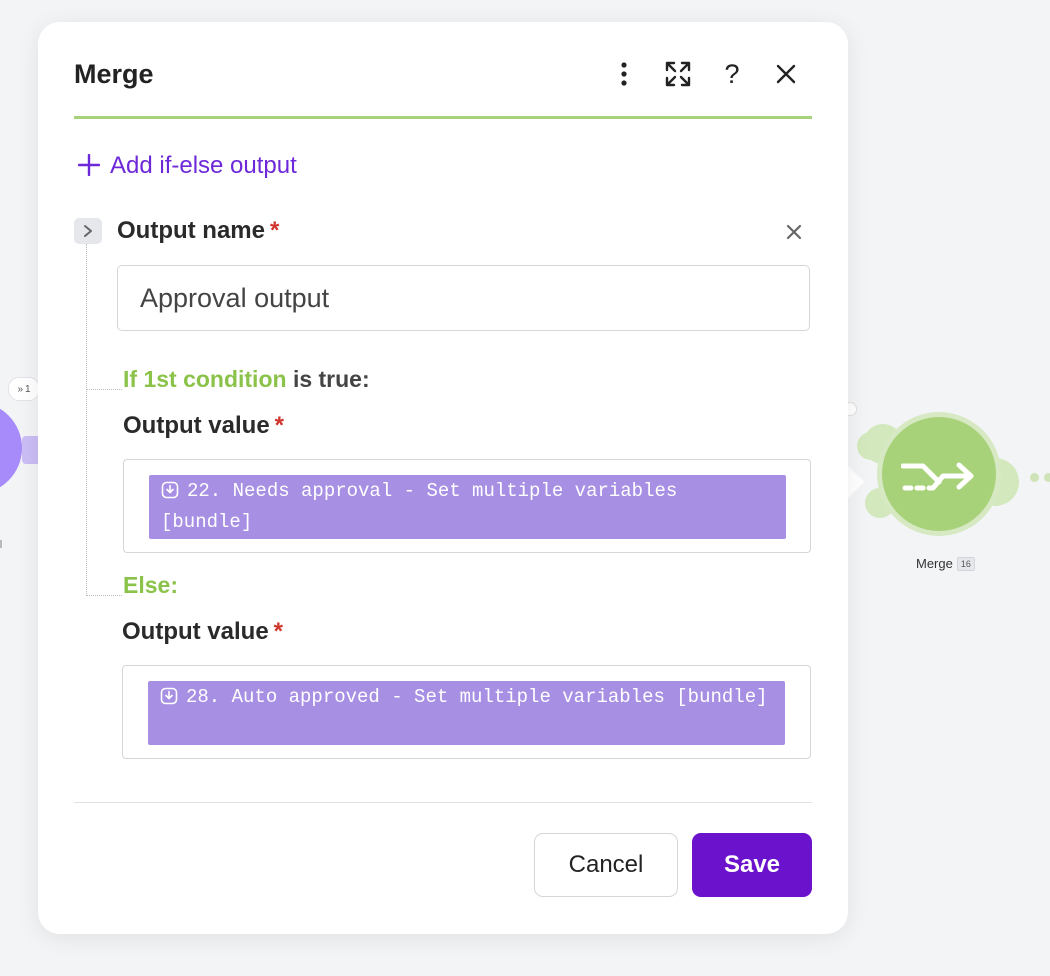 The image size is (1050, 976). I want to click on condition-link: If 1st condition, so click(205, 379).